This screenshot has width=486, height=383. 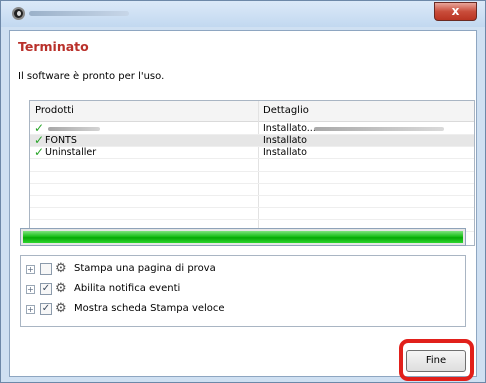 What do you see at coordinates (71, 152) in the screenshot?
I see `row-name: Uninstaller` at bounding box center [71, 152].